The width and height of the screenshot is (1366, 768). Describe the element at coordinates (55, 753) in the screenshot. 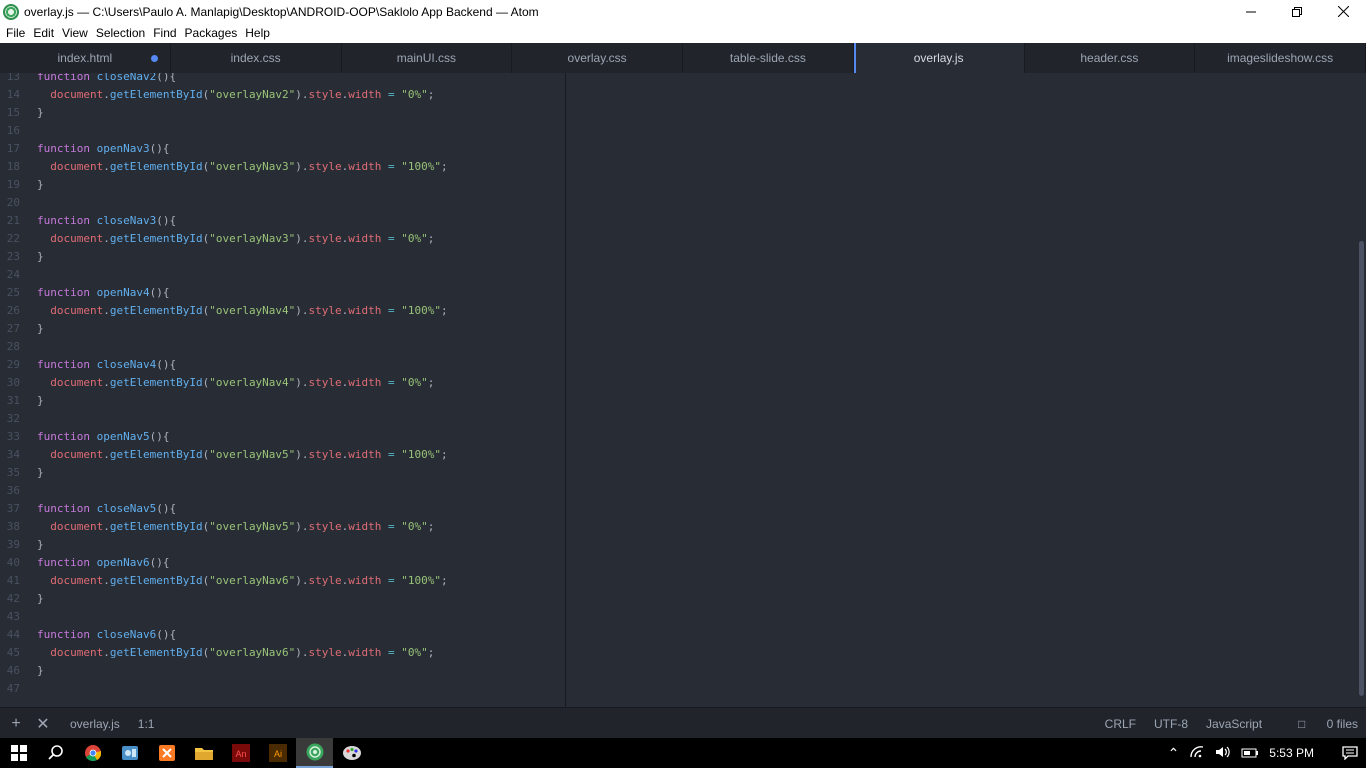

I see `search-button` at that location.